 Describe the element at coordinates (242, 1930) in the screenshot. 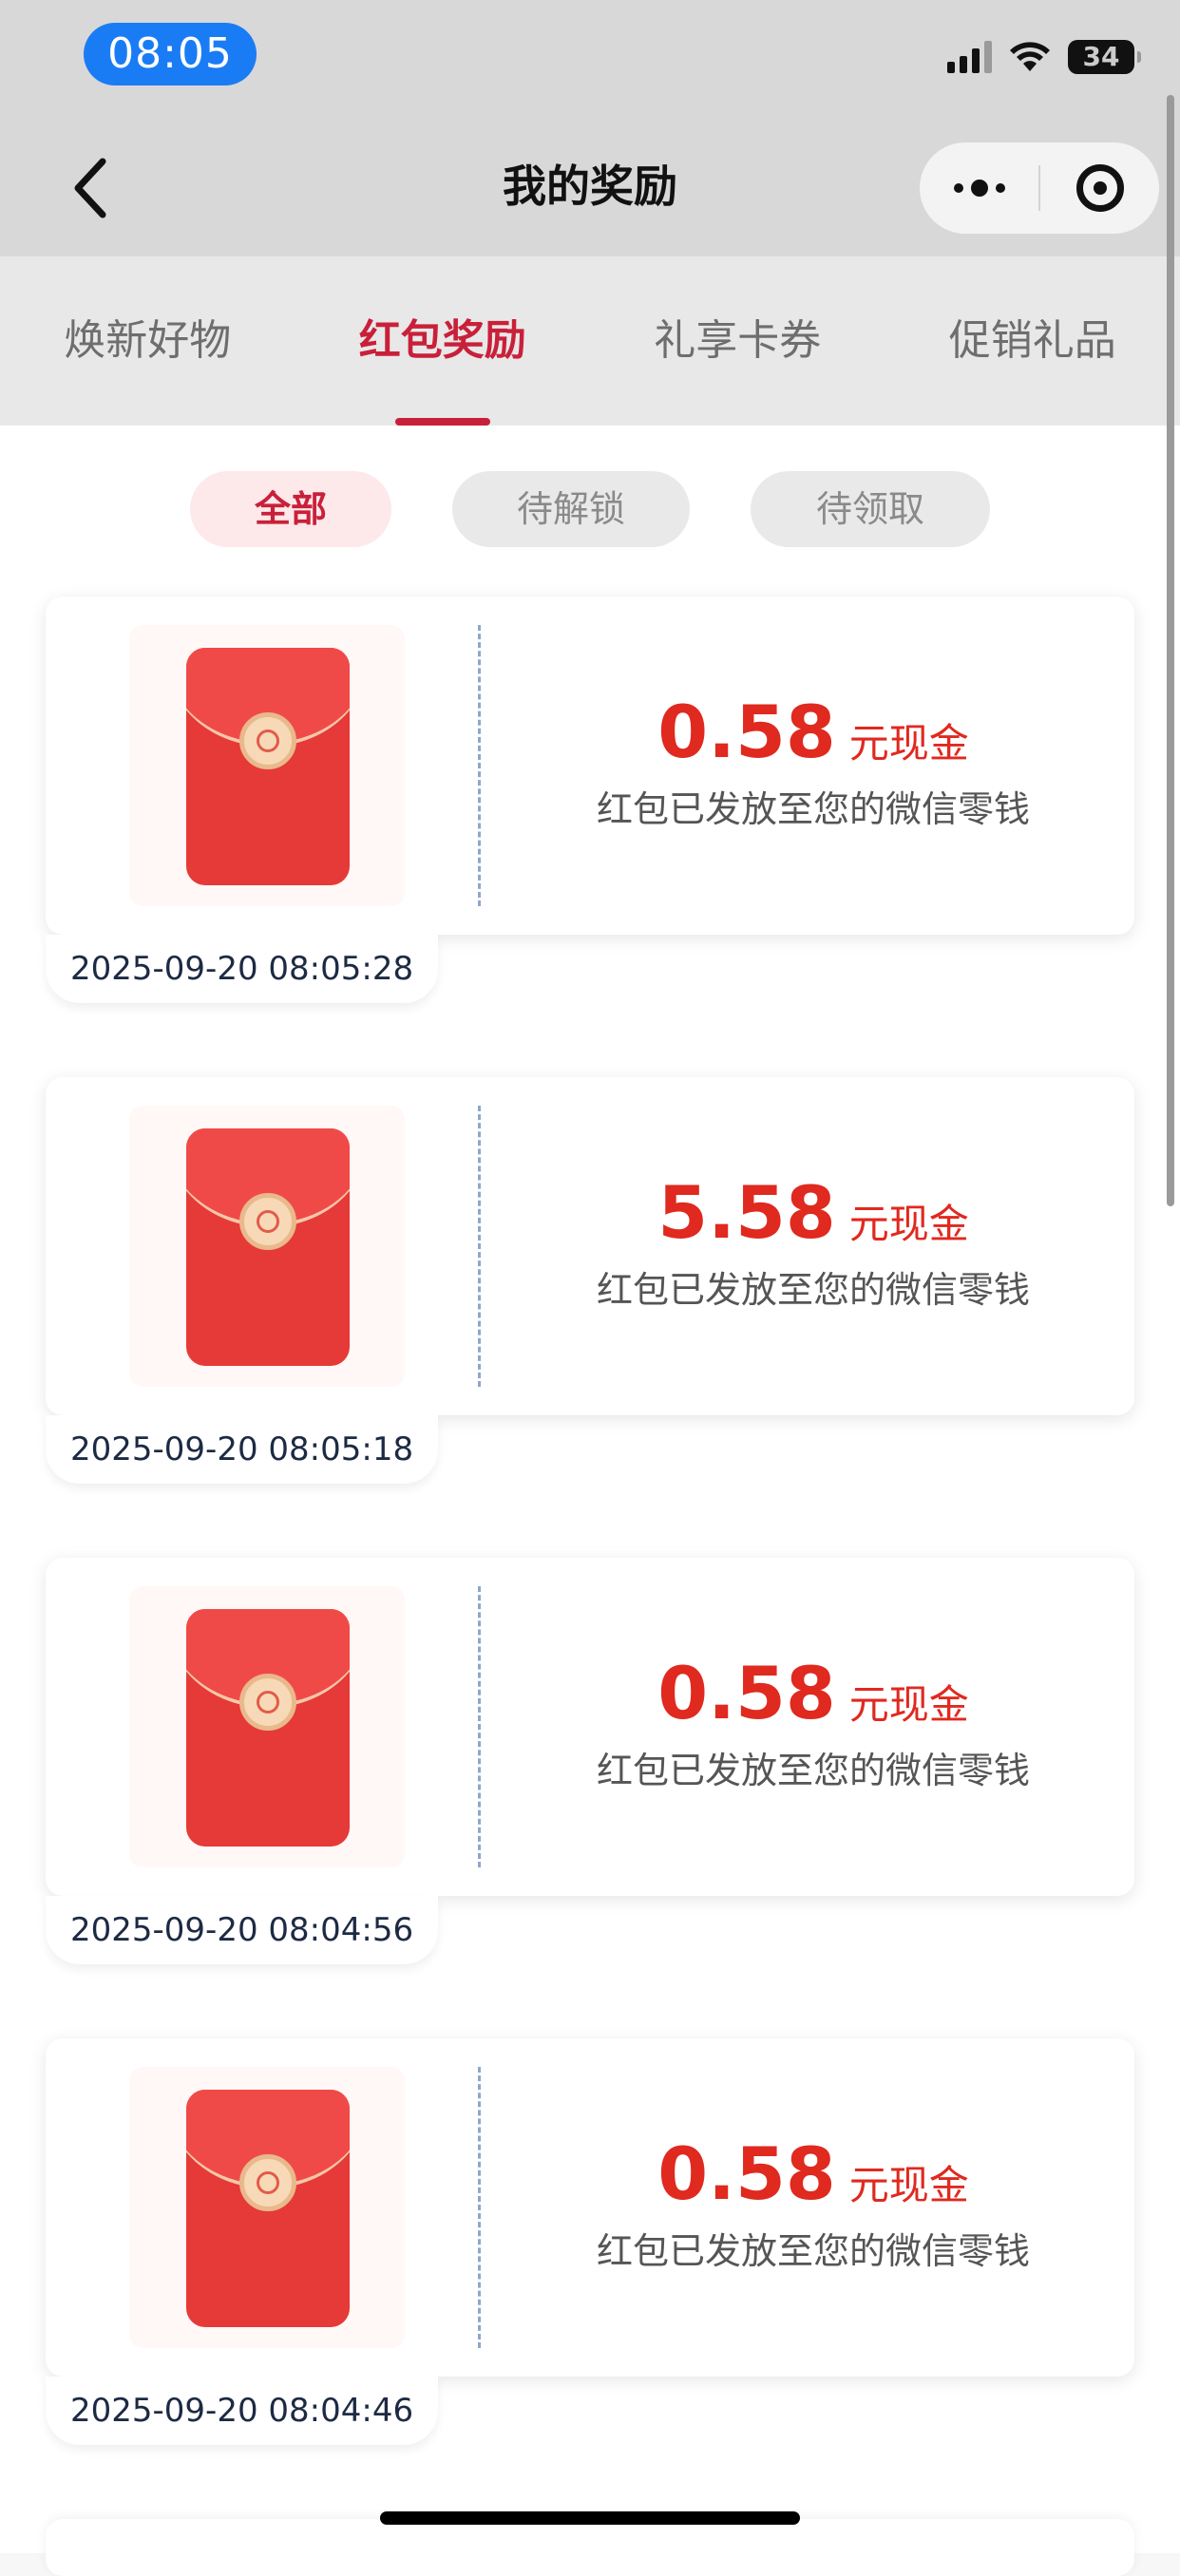

I see `reward-timestamp: 2025-09-20 08:04:56` at that location.